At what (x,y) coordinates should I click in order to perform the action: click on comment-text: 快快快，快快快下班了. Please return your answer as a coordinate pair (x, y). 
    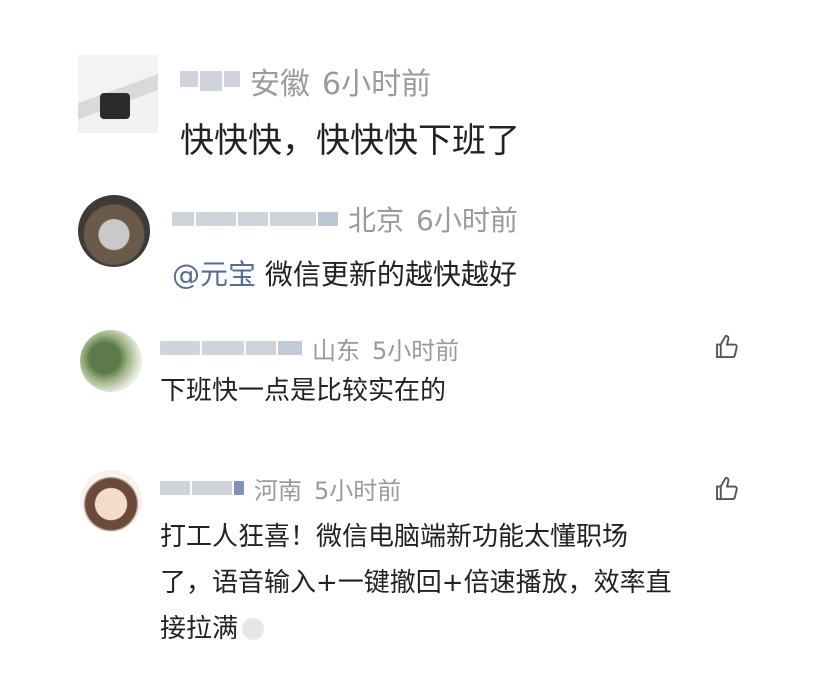
    Looking at the image, I should click on (350, 141).